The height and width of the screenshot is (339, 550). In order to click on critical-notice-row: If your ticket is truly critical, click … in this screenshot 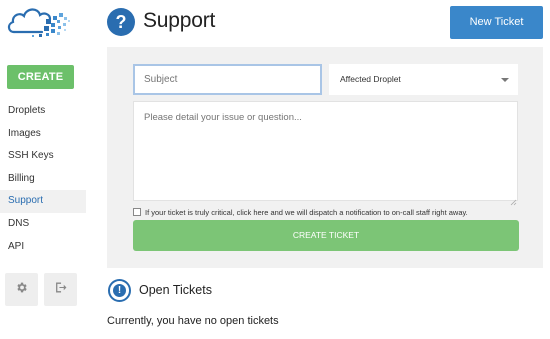, I will do `click(300, 212)`.